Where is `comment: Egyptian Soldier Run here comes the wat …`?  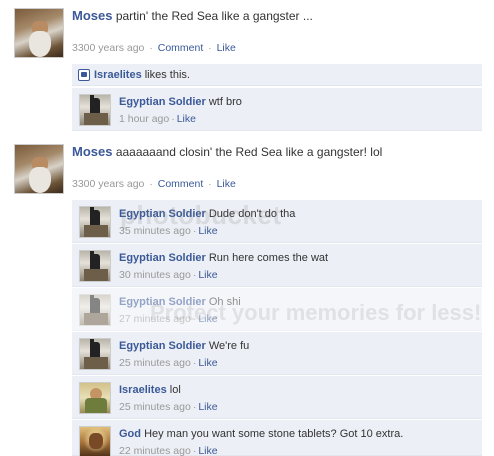
comment: Egyptian Soldier Run here comes the wat … is located at coordinates (277, 265).